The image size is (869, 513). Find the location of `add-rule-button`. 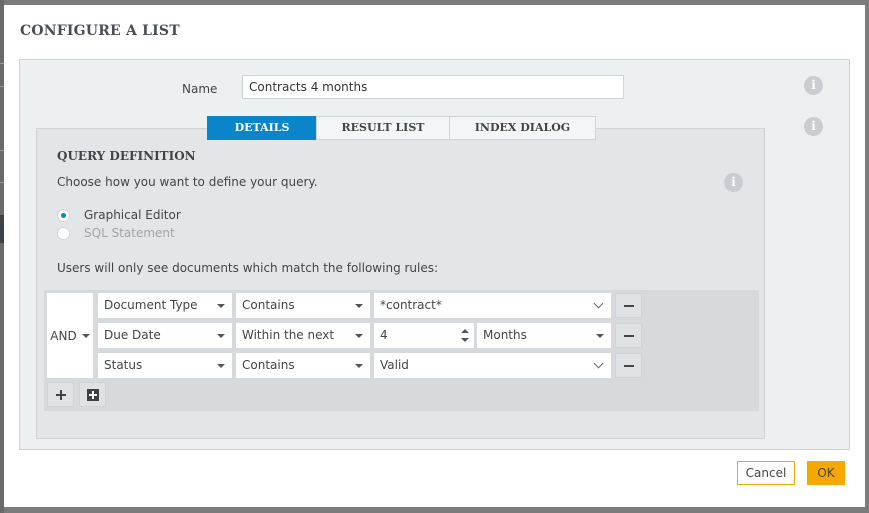

add-rule-button is located at coordinates (60, 394).